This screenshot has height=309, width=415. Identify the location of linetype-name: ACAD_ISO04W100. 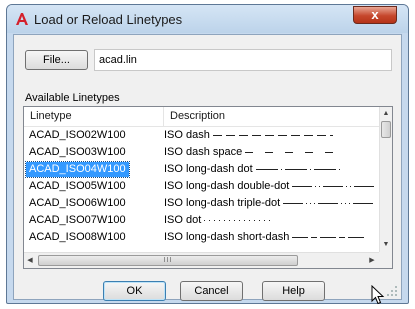
(77, 169).